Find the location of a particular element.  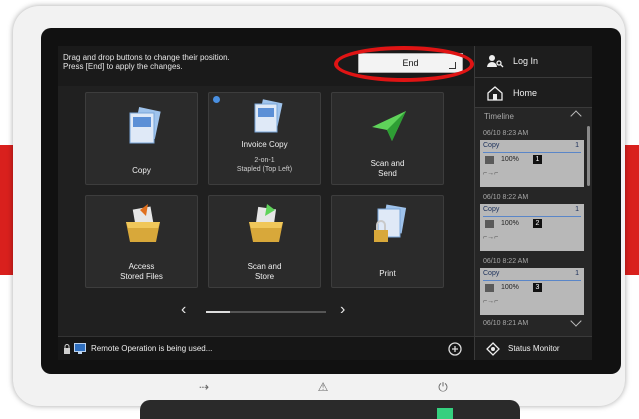

warning-icon: ⚠ is located at coordinates (323, 387).